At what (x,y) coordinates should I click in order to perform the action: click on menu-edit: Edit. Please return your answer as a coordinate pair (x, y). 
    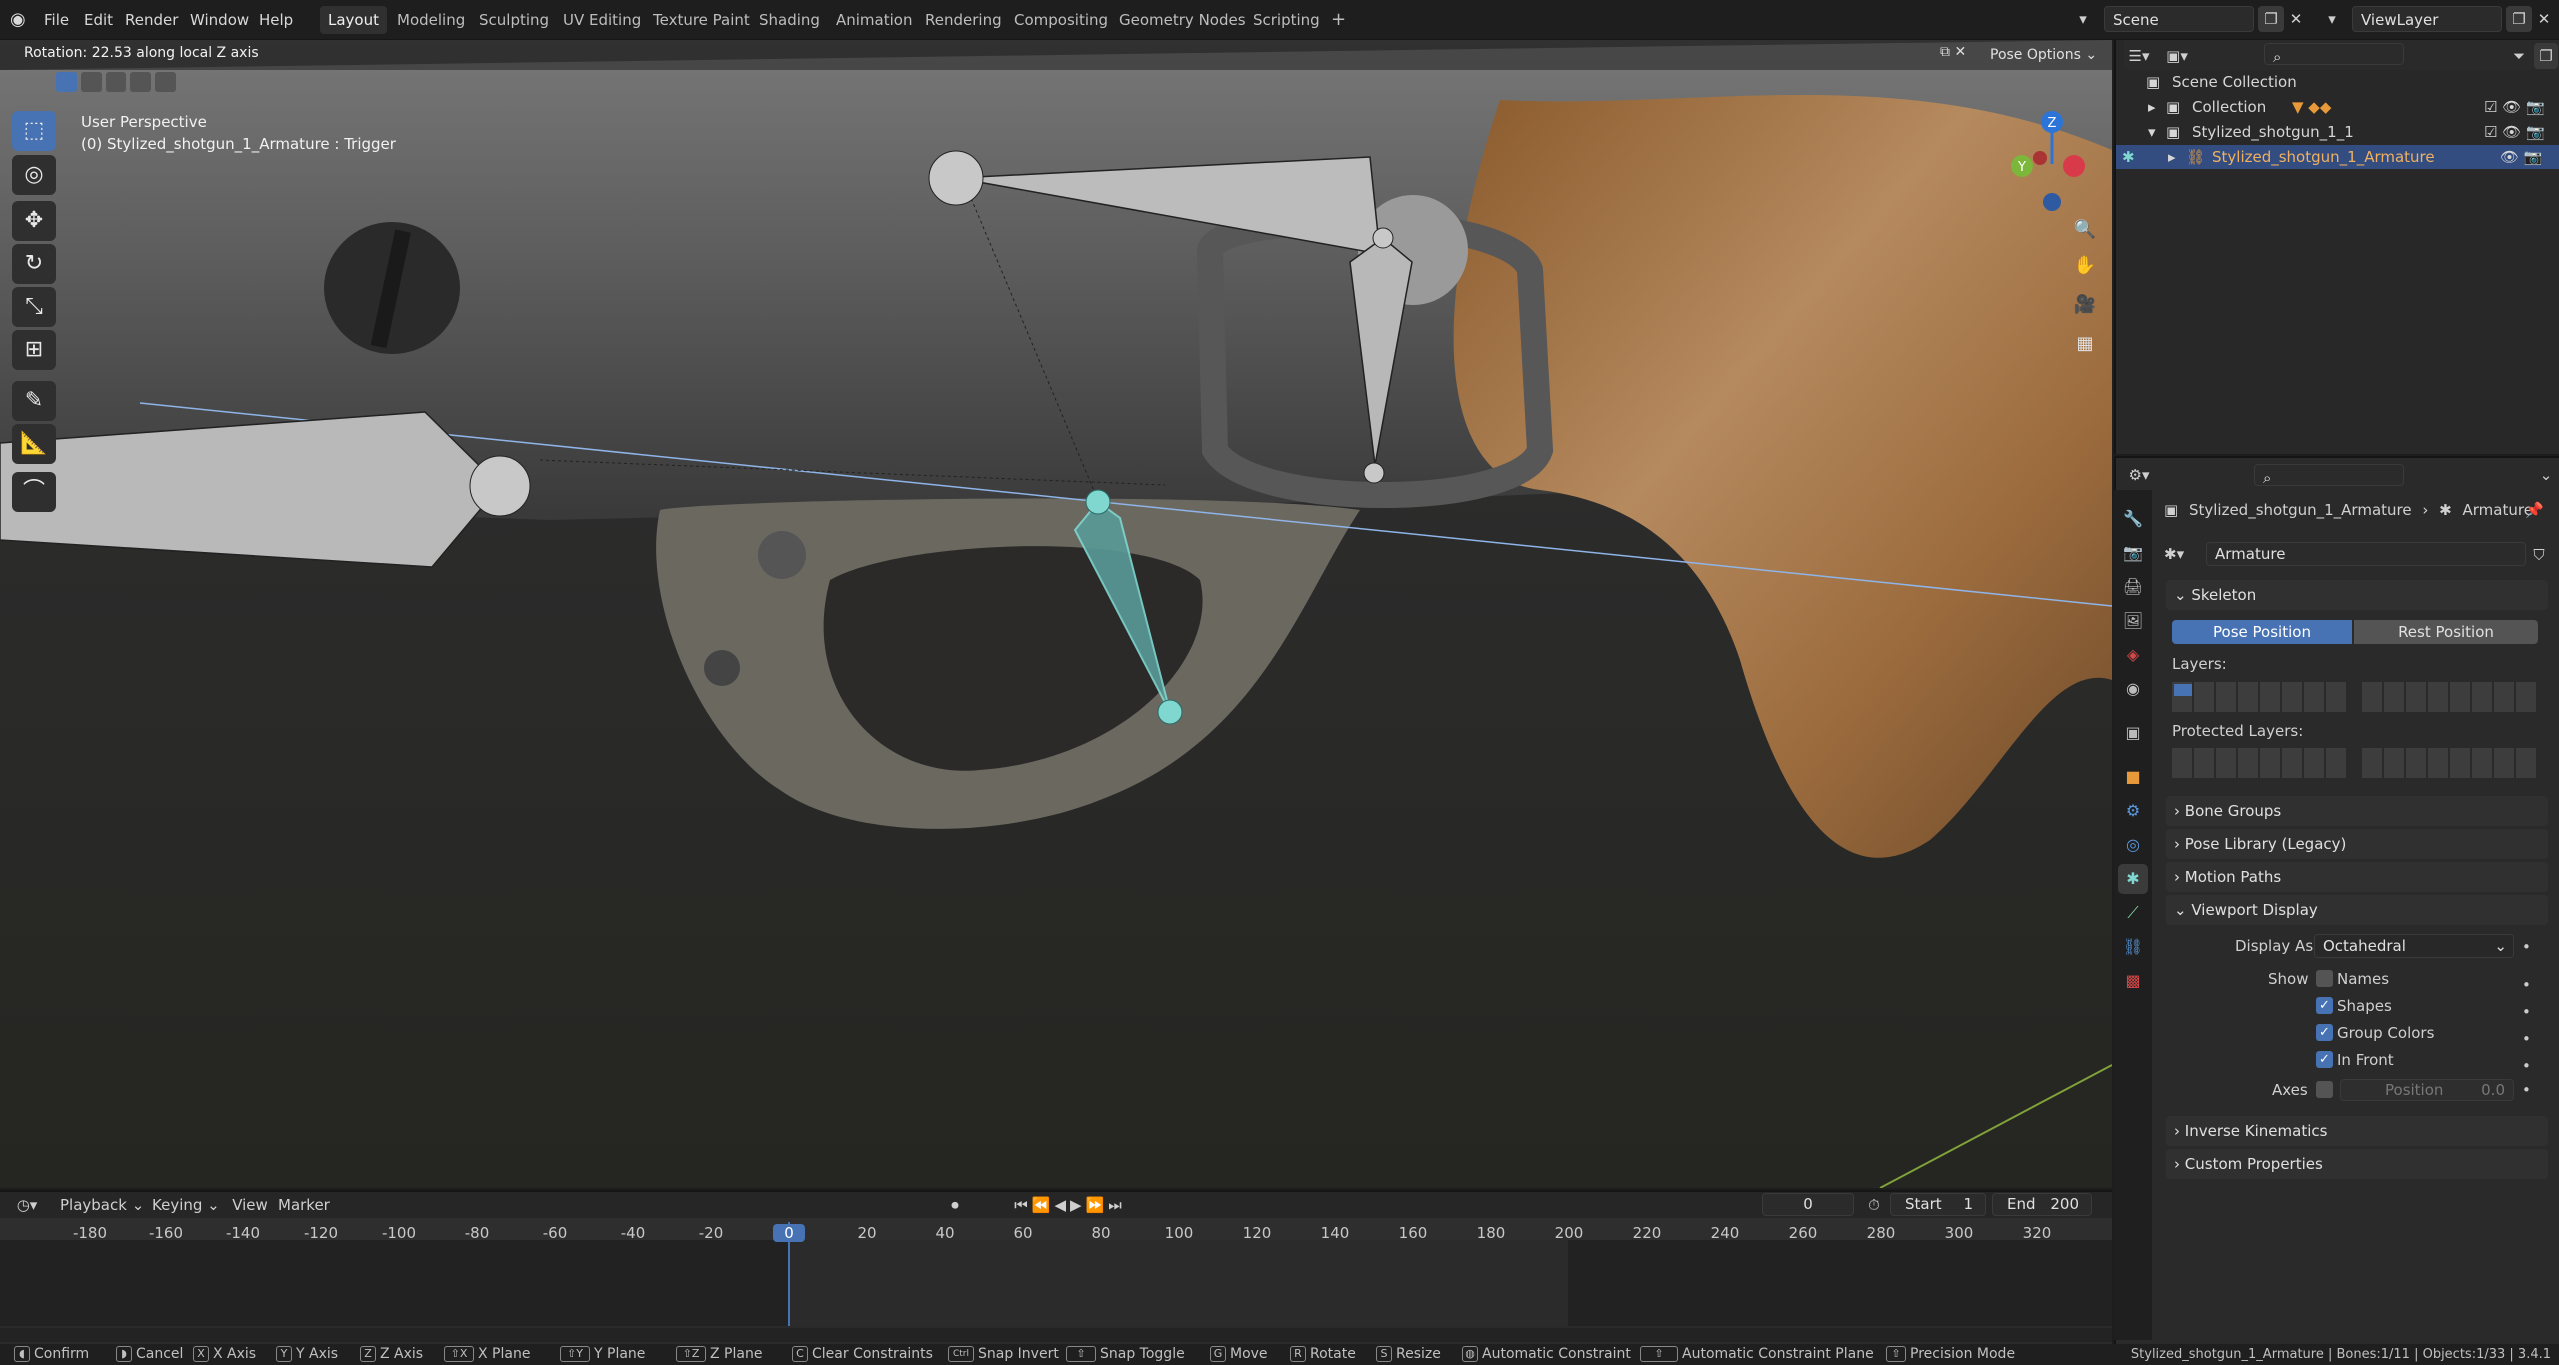
    Looking at the image, I should click on (98, 20).